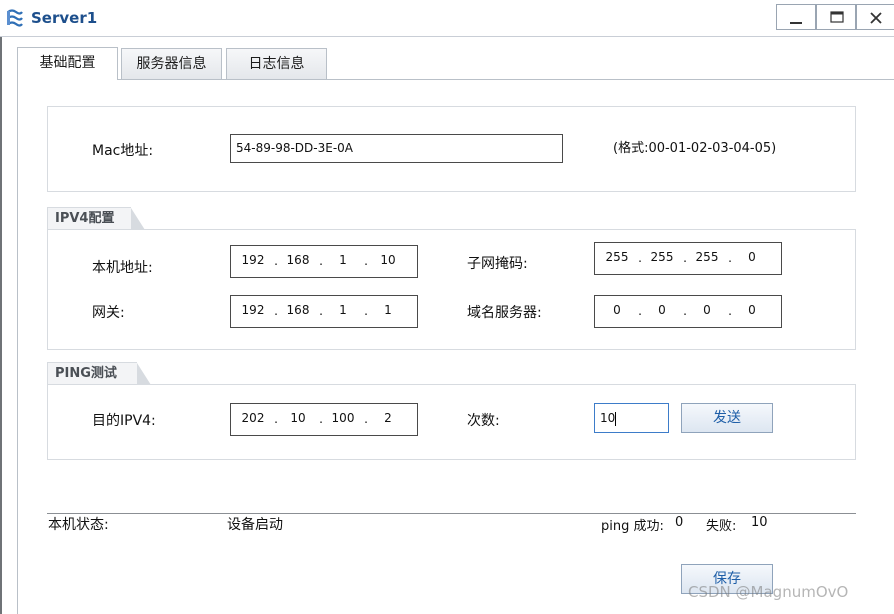  What do you see at coordinates (124, 421) in the screenshot?
I see `dest-ip-label: 目的IPV4:` at bounding box center [124, 421].